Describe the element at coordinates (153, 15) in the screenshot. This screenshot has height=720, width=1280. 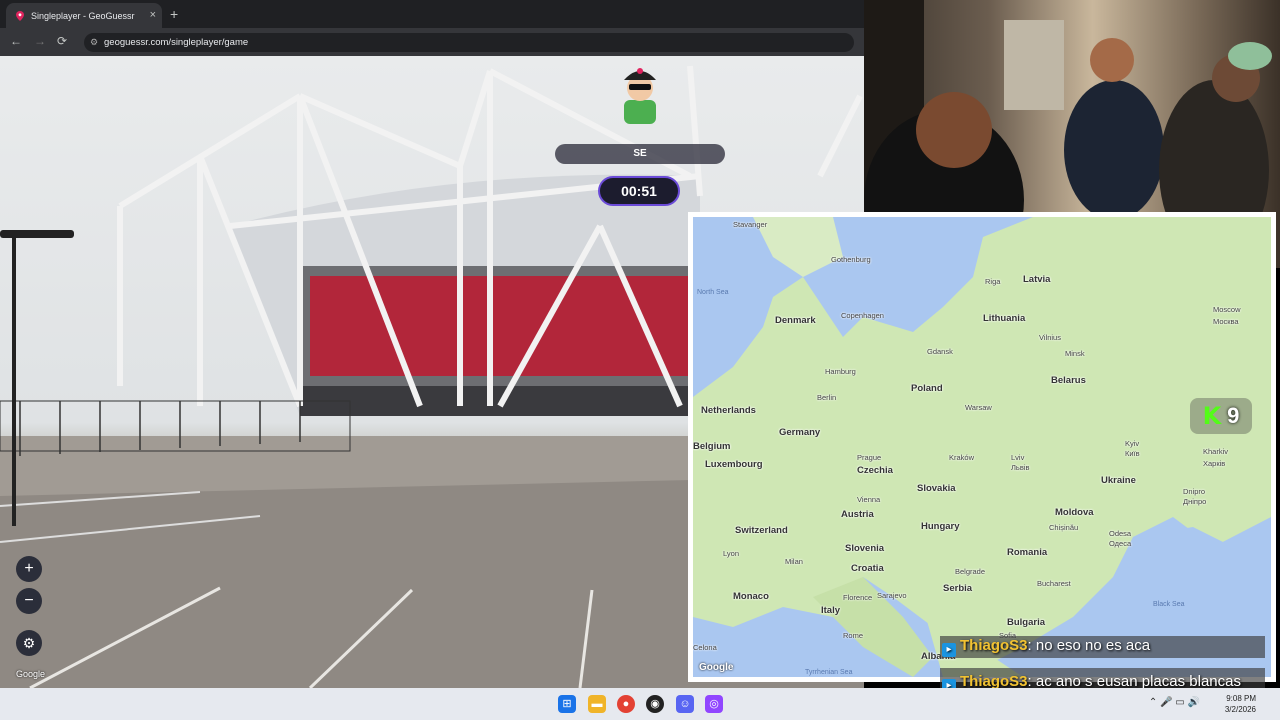
I see `tab-close-icon: ×` at that location.